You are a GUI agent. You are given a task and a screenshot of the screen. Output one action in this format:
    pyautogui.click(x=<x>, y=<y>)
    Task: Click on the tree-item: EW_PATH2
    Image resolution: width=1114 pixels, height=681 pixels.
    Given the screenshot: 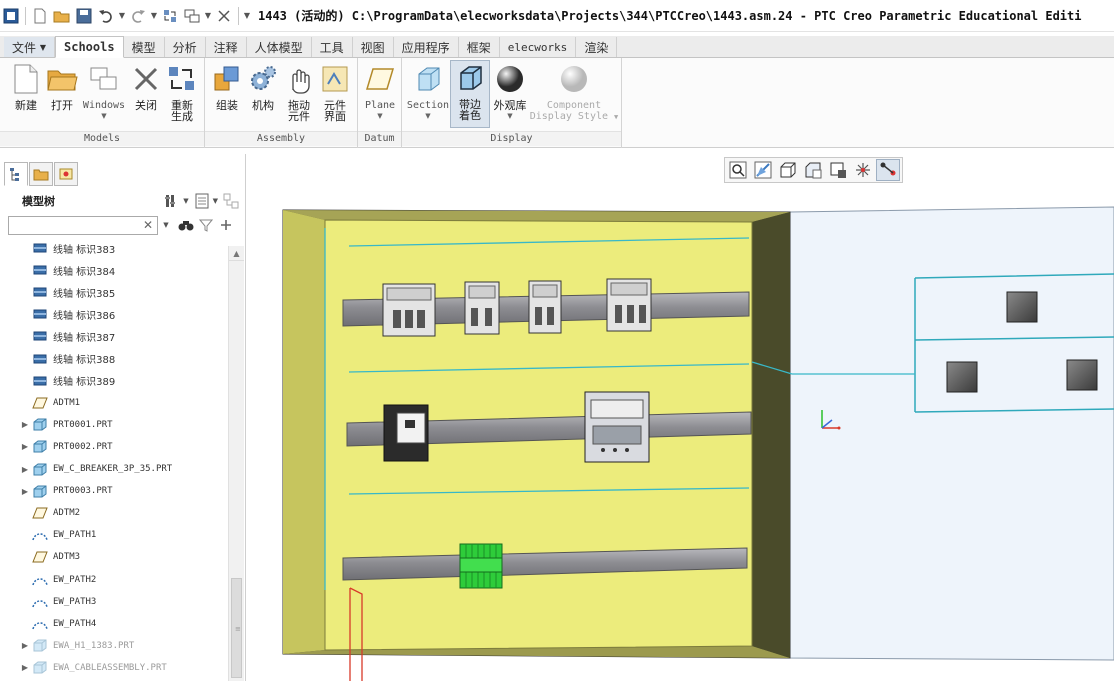 What is the action you would take?
    pyautogui.click(x=114, y=580)
    